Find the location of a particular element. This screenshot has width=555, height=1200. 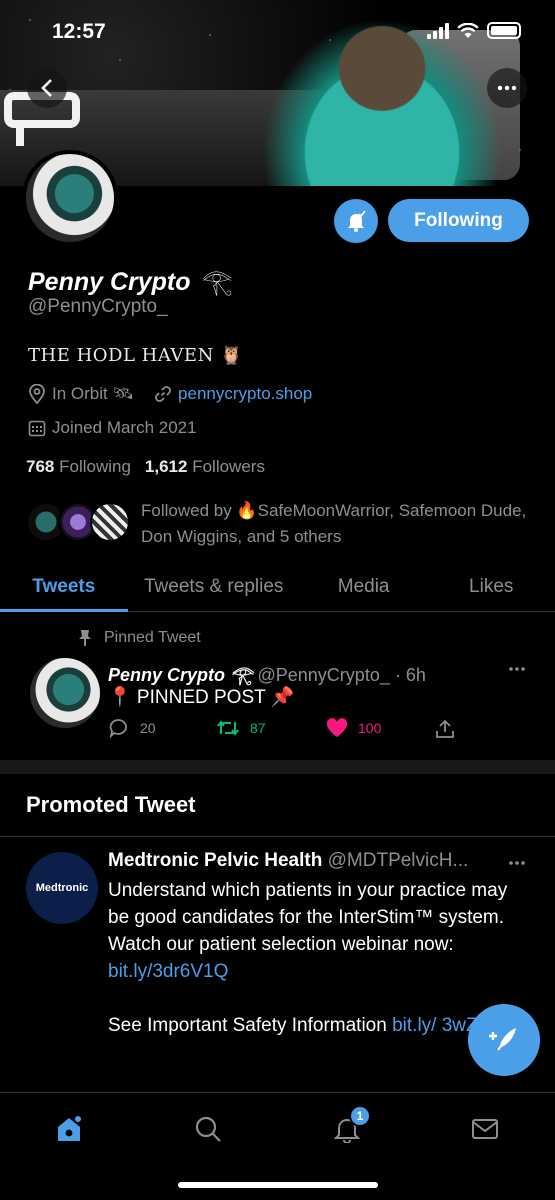

notifications-bell-button is located at coordinates (356, 221).